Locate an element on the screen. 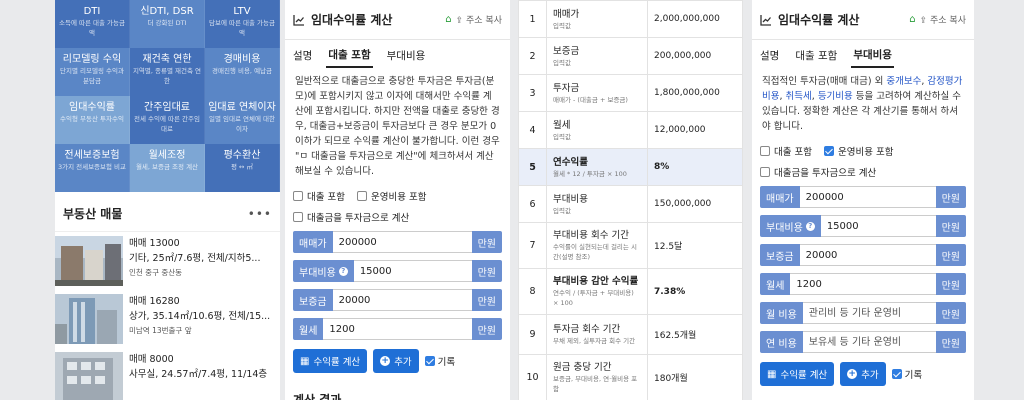 This screenshot has height=400, width=1024. table-row: 3 투자금 매매가 - (대출금 + 보증금) 1,800,000,000 is located at coordinates (630, 93).